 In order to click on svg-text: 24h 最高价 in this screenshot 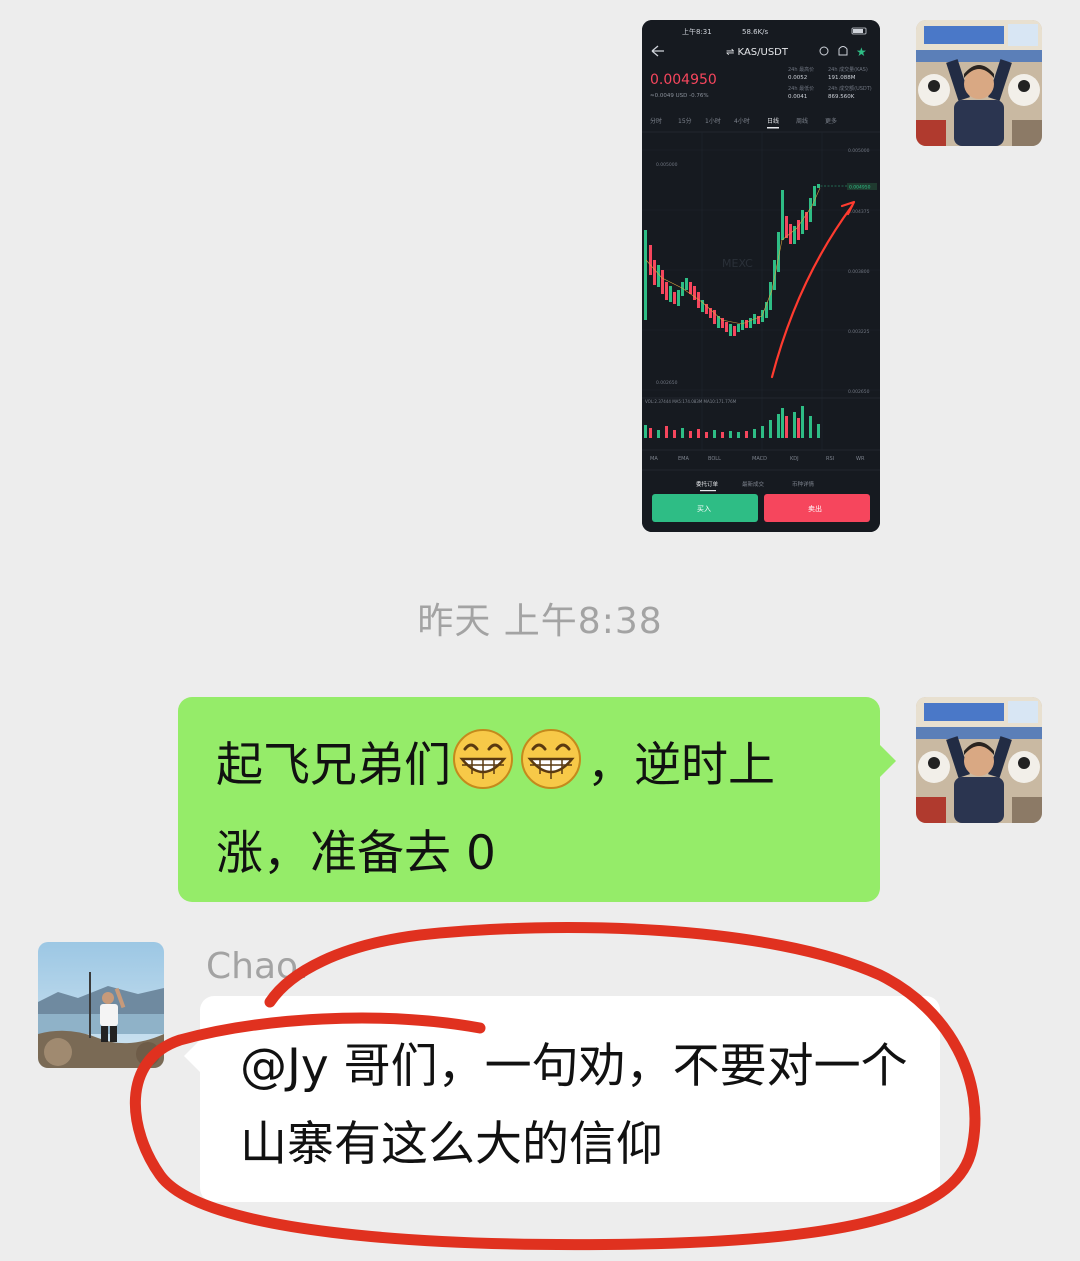, I will do `click(801, 69)`.